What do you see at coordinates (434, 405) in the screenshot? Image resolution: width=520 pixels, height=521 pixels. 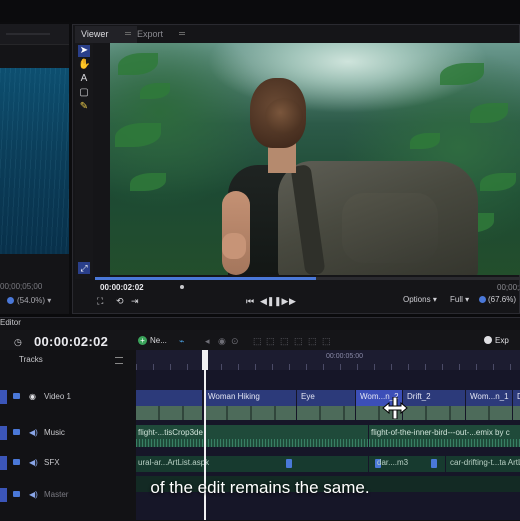 I see `video-clip: Drift_2` at bounding box center [434, 405].